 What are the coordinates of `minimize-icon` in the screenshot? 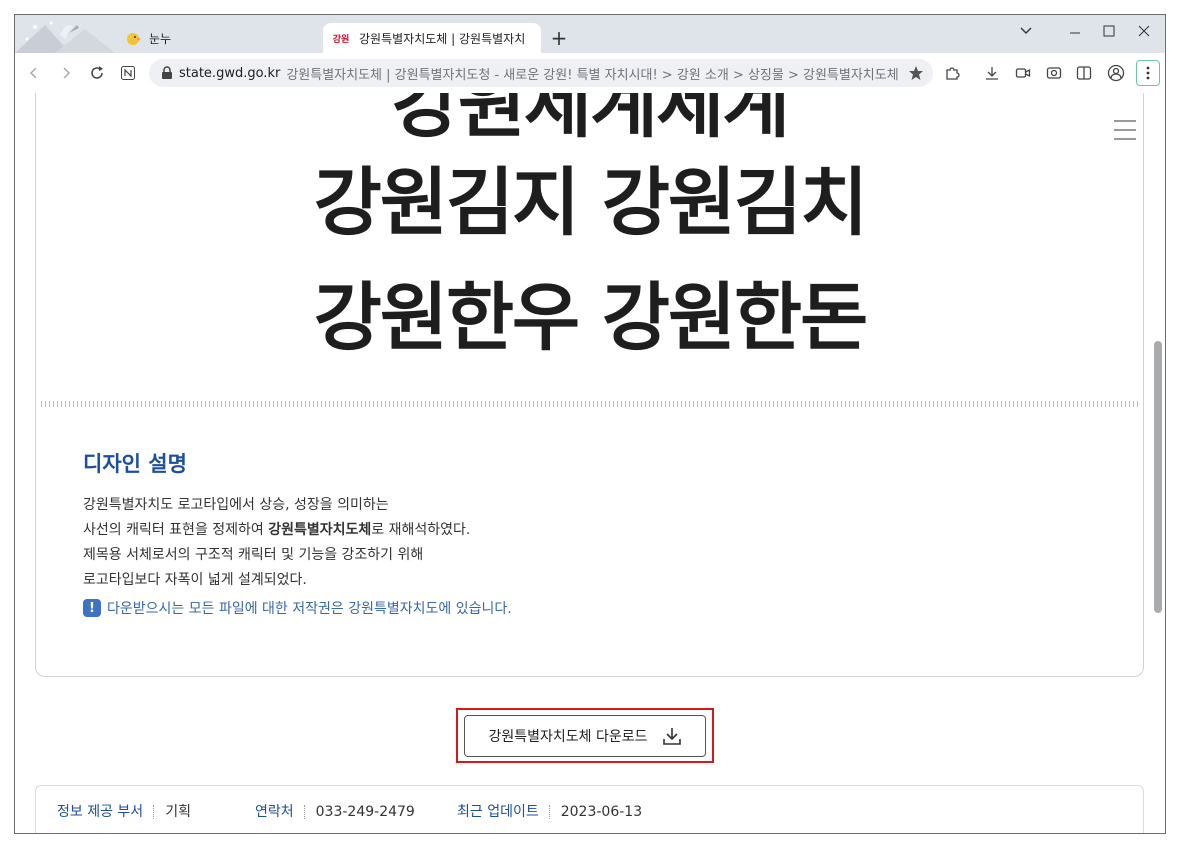 It's located at (1075, 31).